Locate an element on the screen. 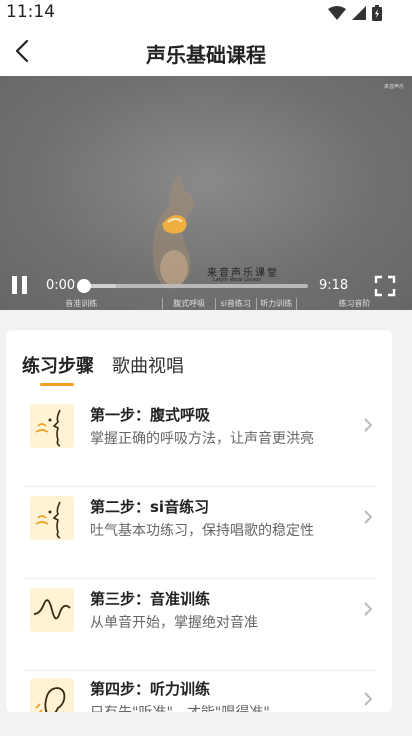 This screenshot has height=736, width=412. seek-bar is located at coordinates (192, 286).